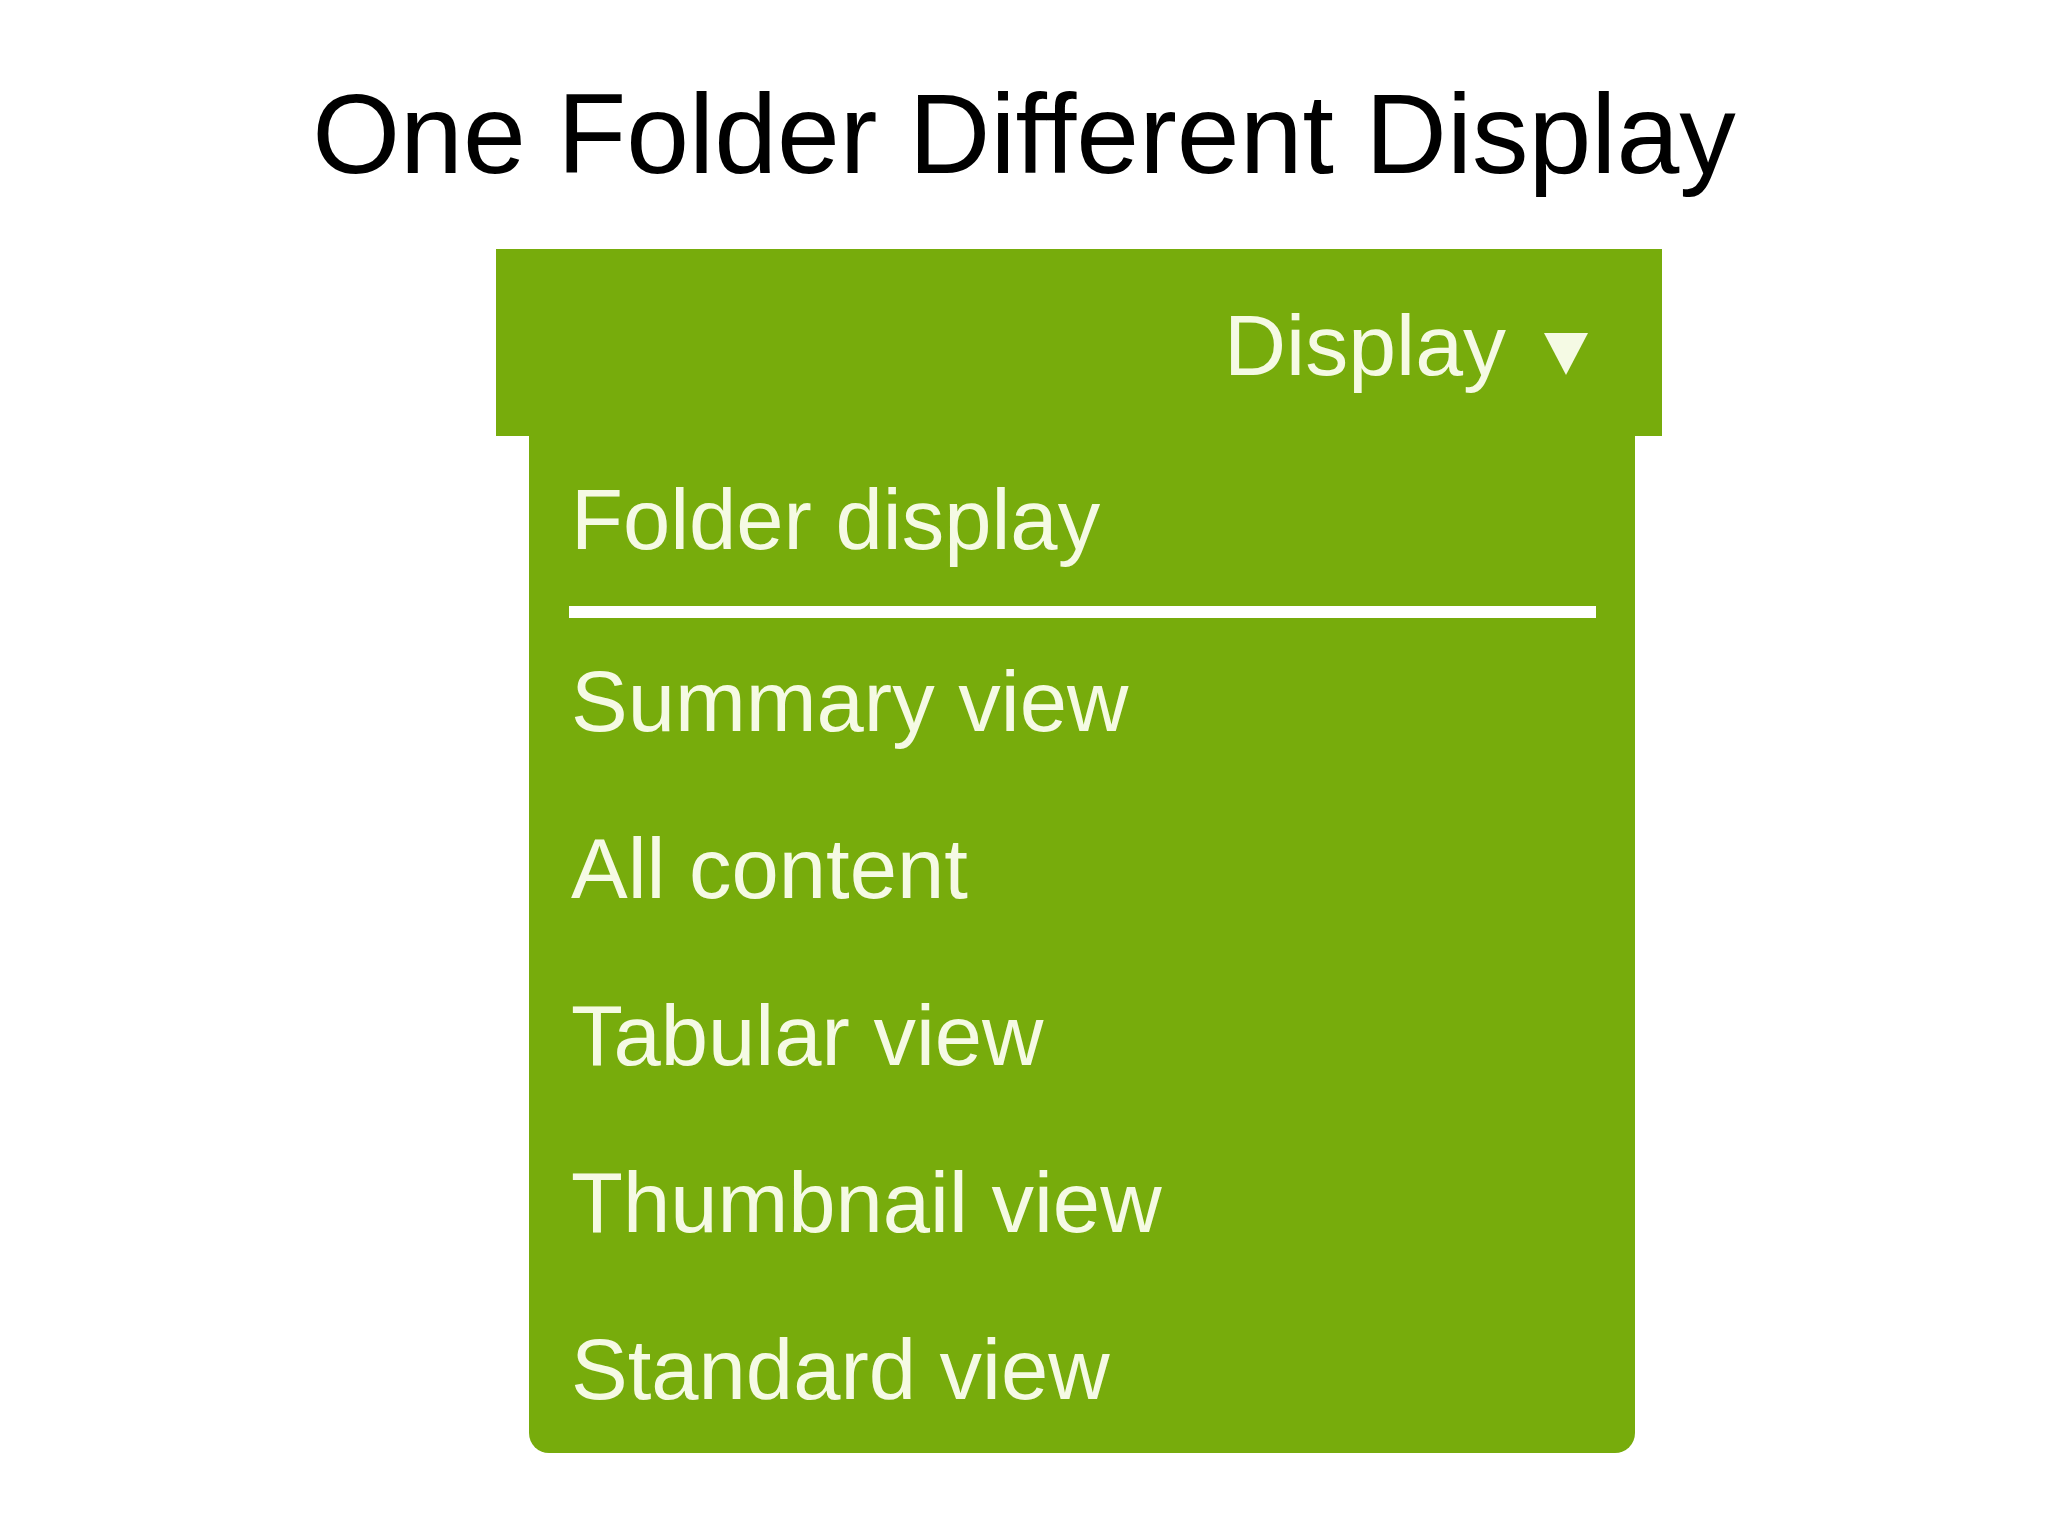  I want to click on menu-heading: Folder display, so click(836, 520).